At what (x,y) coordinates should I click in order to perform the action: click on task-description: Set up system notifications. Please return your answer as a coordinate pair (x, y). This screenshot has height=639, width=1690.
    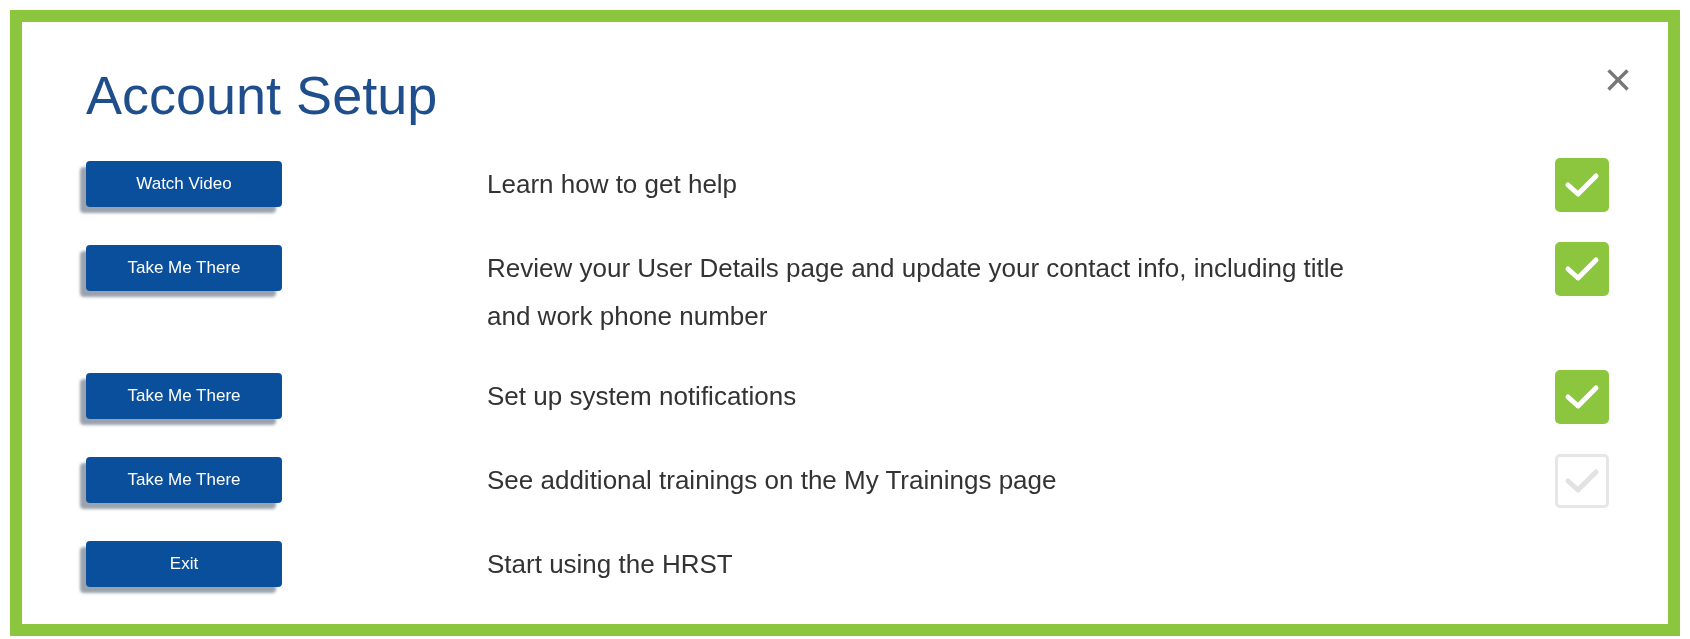
    Looking at the image, I should click on (642, 396).